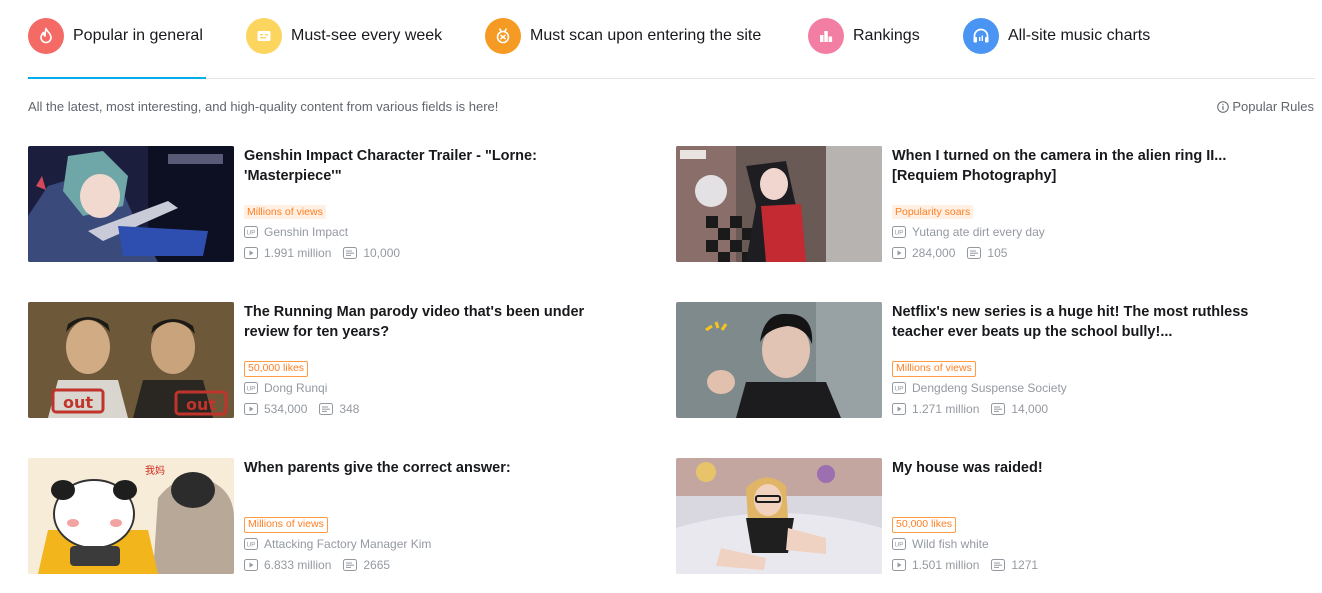  I want to click on uploader-link: UP Yutang ate dirt every day, so click(968, 232).